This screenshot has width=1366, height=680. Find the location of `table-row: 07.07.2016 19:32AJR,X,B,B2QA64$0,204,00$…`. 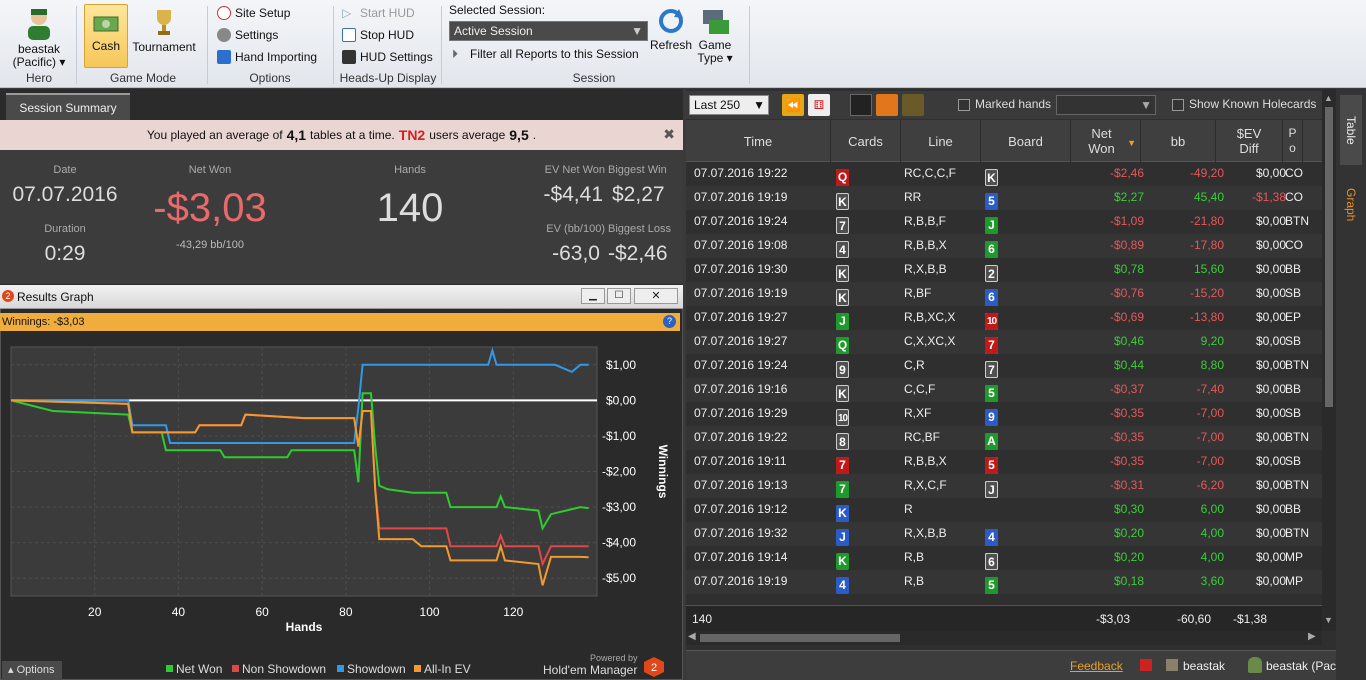

table-row: 07.07.2016 19:32AJR,X,B,B2QA64$0,204,00$… is located at coordinates (1011, 534).